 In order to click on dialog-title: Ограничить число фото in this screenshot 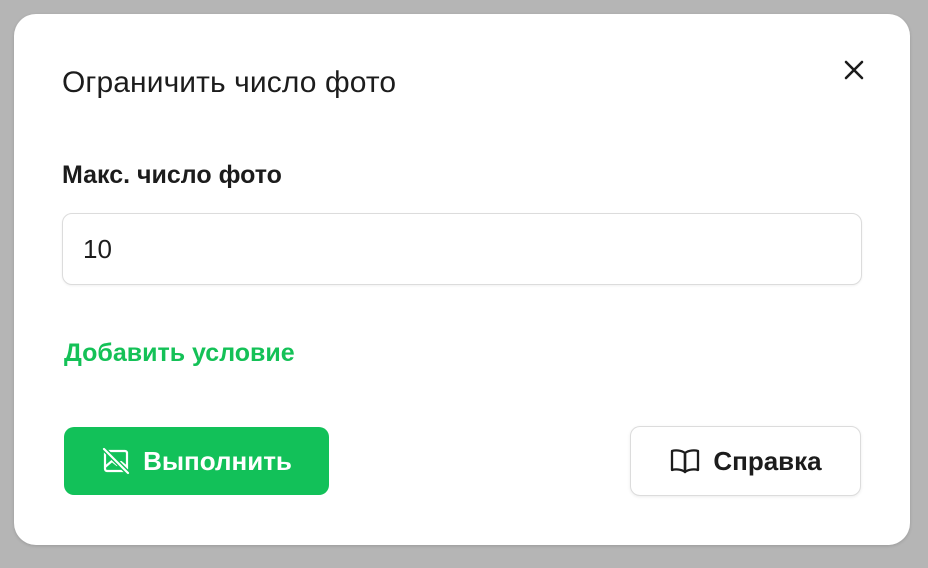, I will do `click(229, 82)`.